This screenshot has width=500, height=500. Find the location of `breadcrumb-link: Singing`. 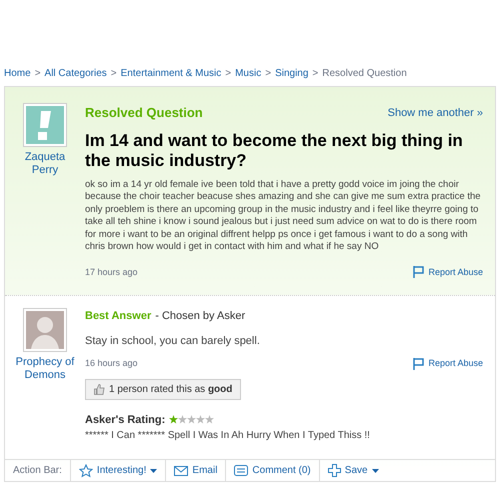

breadcrumb-link: Singing is located at coordinates (291, 74).